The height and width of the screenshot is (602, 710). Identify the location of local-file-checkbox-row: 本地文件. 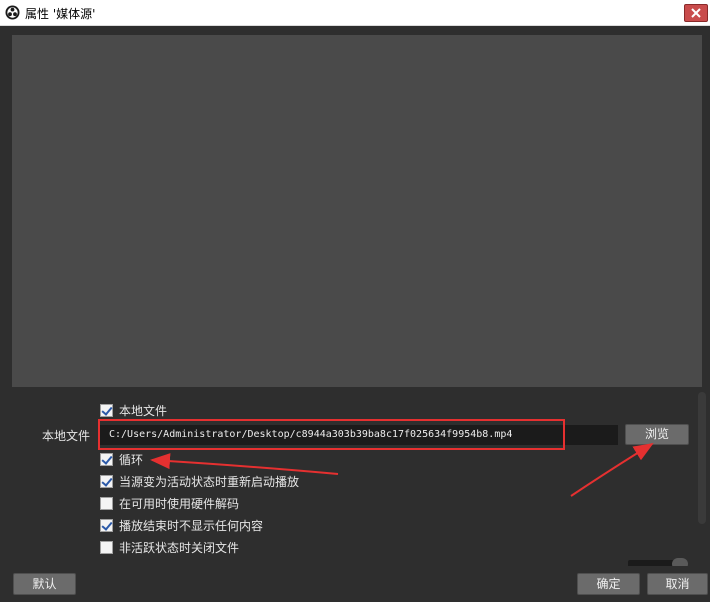
(133, 410).